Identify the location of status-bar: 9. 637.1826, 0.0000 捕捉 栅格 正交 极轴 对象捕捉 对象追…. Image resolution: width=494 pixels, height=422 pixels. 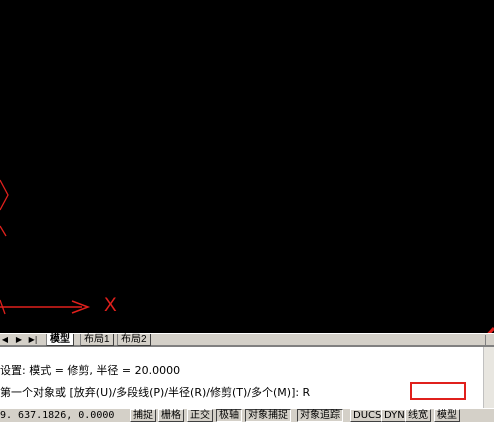
(247, 415).